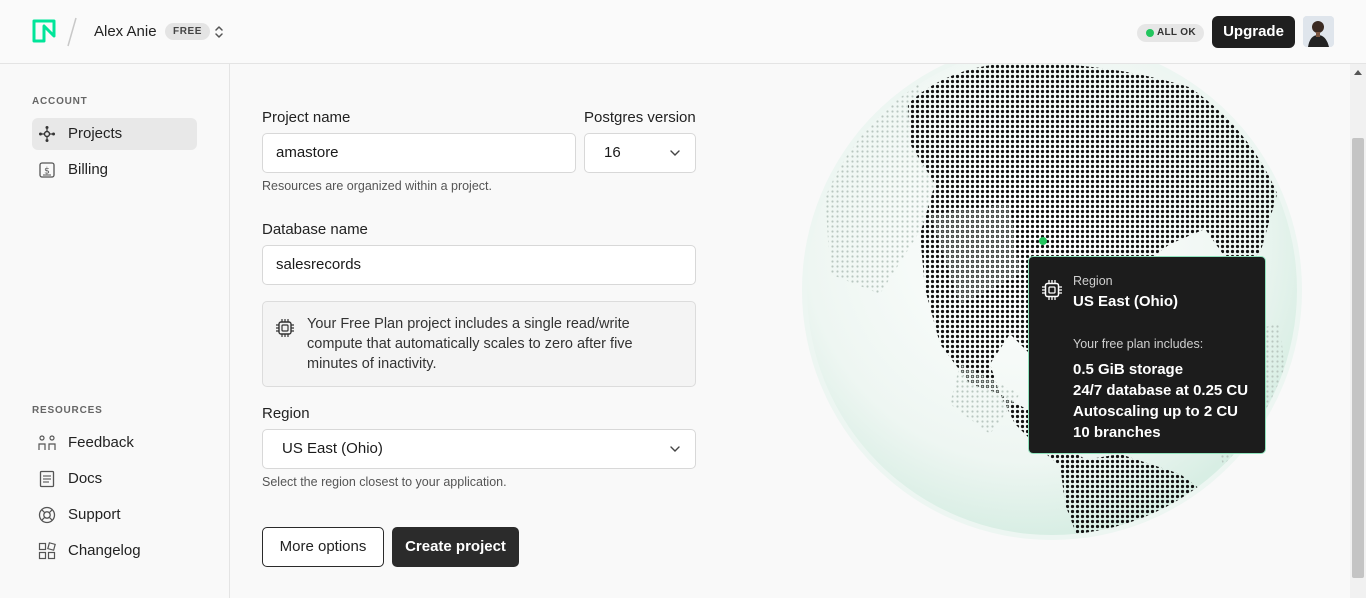 The image size is (1366, 598). What do you see at coordinates (479, 265) in the screenshot?
I see `database-name-input: salesrecords` at bounding box center [479, 265].